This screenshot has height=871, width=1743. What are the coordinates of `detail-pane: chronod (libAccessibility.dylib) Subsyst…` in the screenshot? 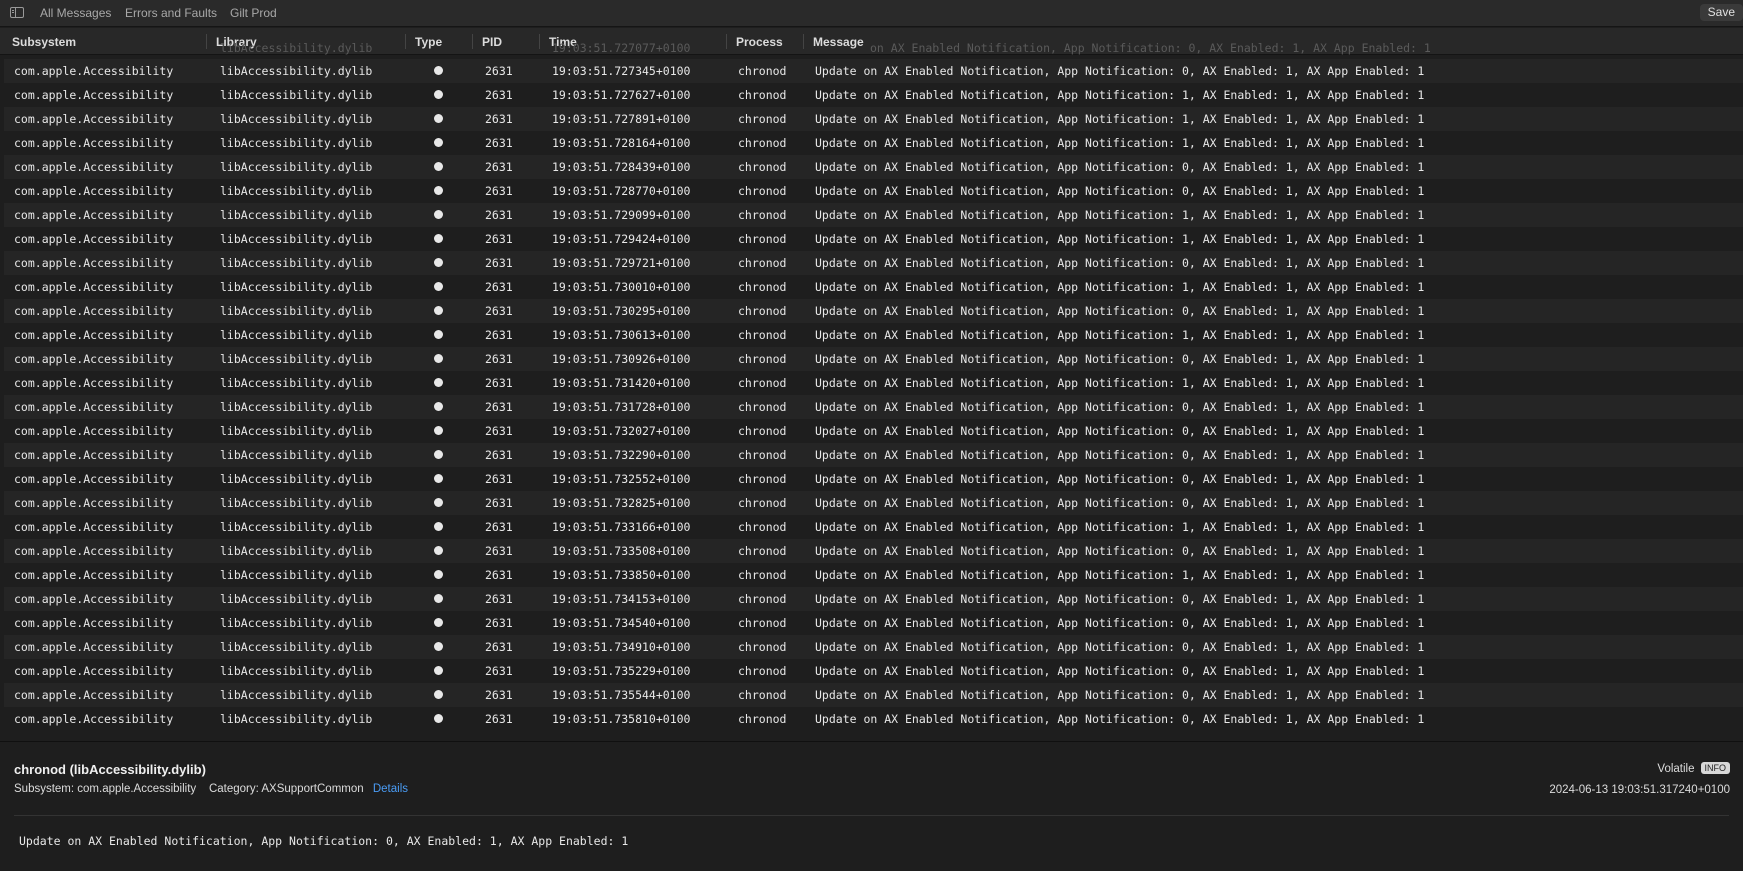 It's located at (871, 806).